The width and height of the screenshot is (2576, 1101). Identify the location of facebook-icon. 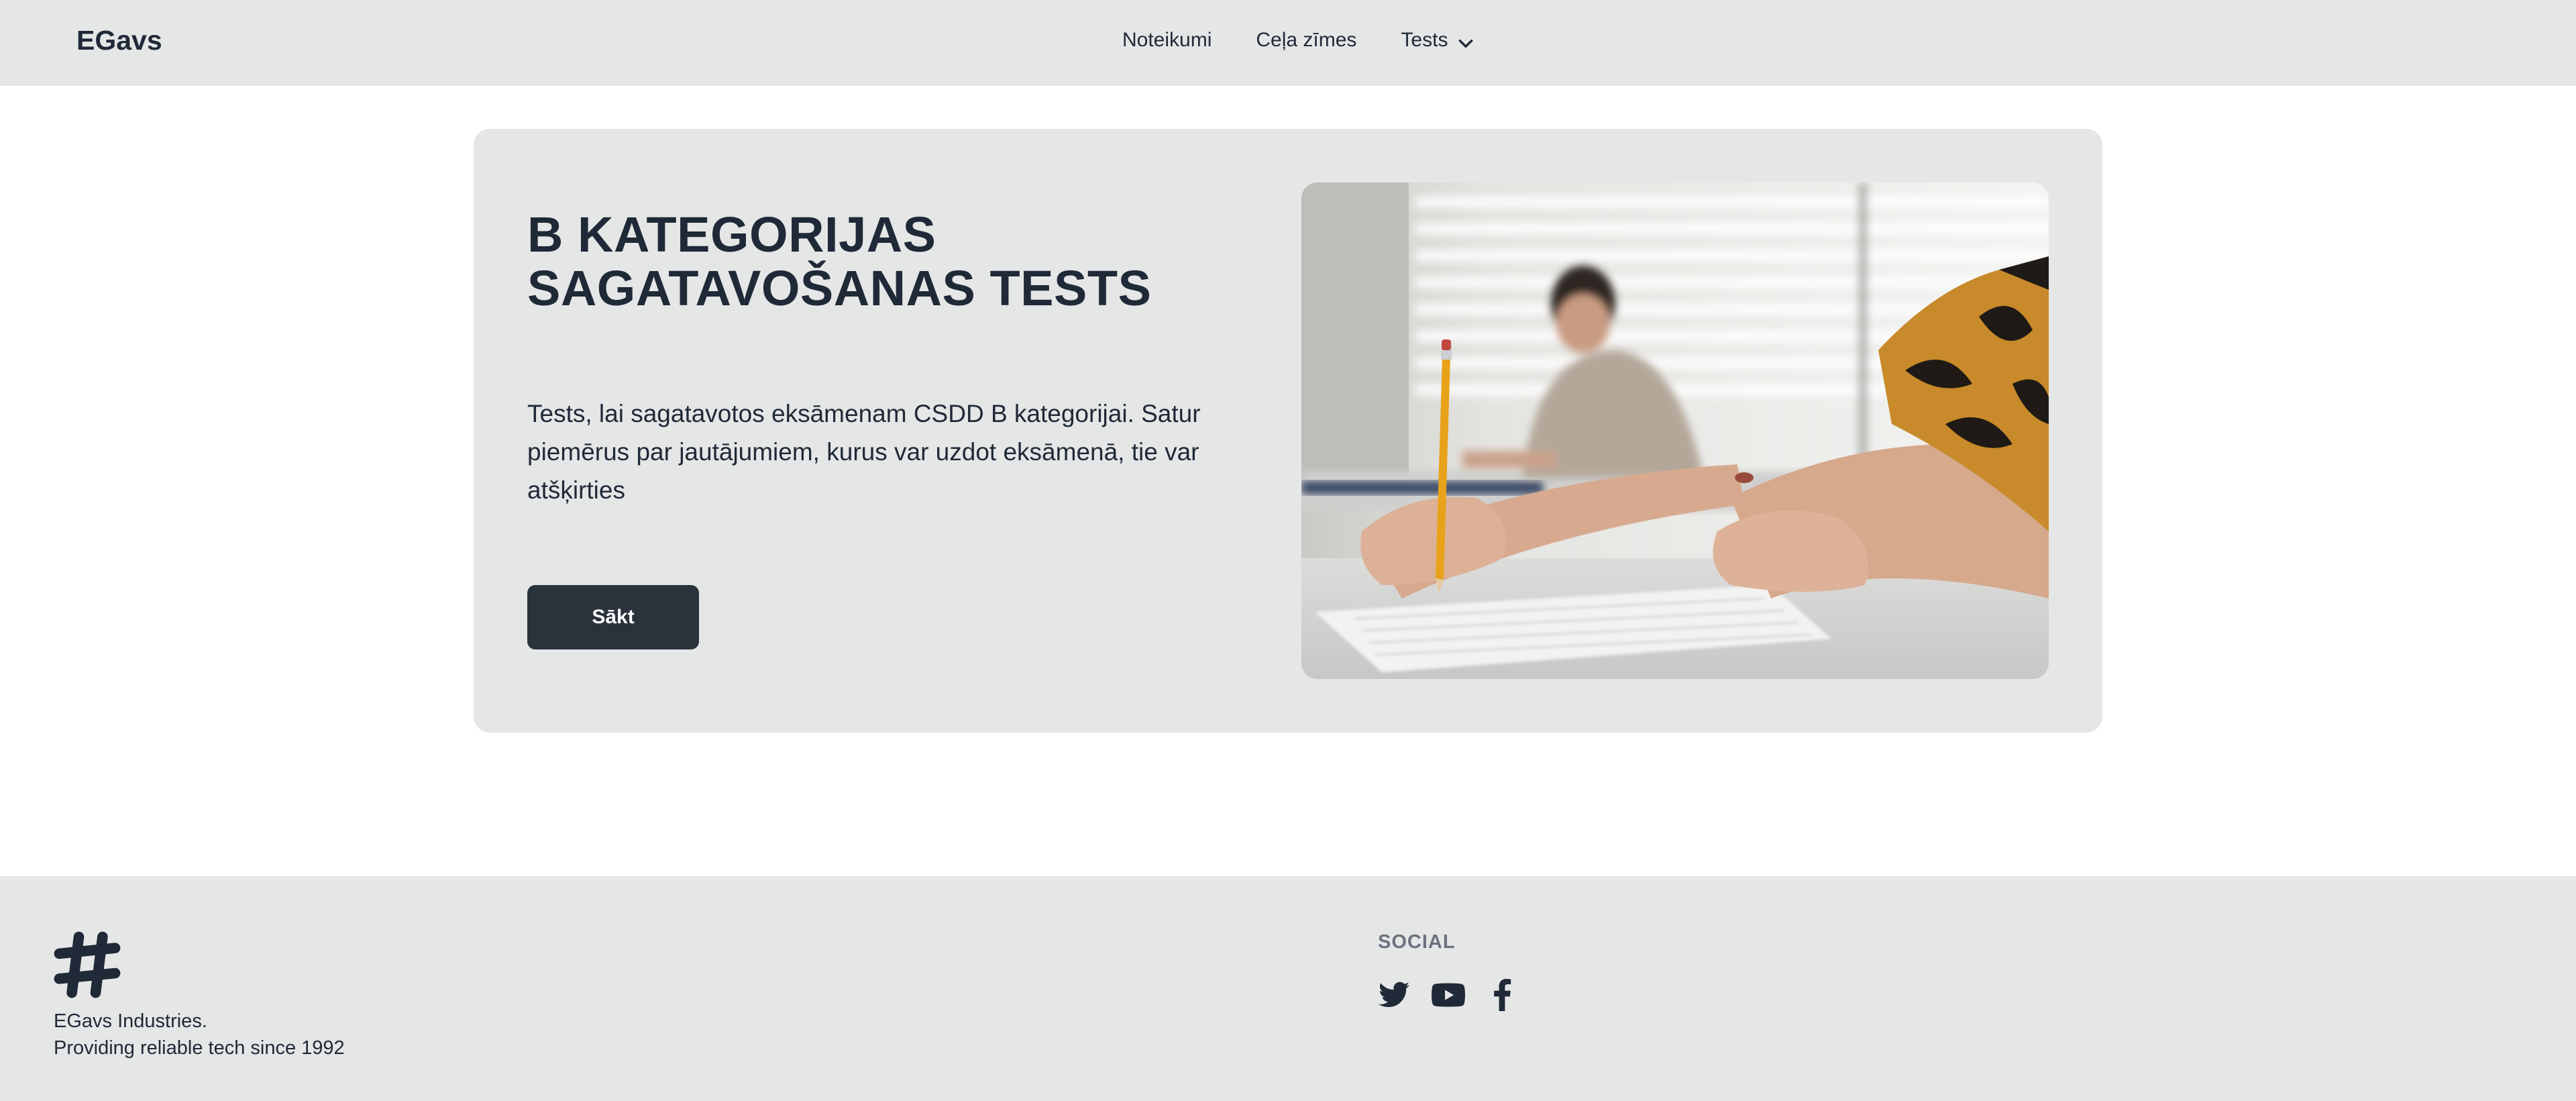
(1502, 995).